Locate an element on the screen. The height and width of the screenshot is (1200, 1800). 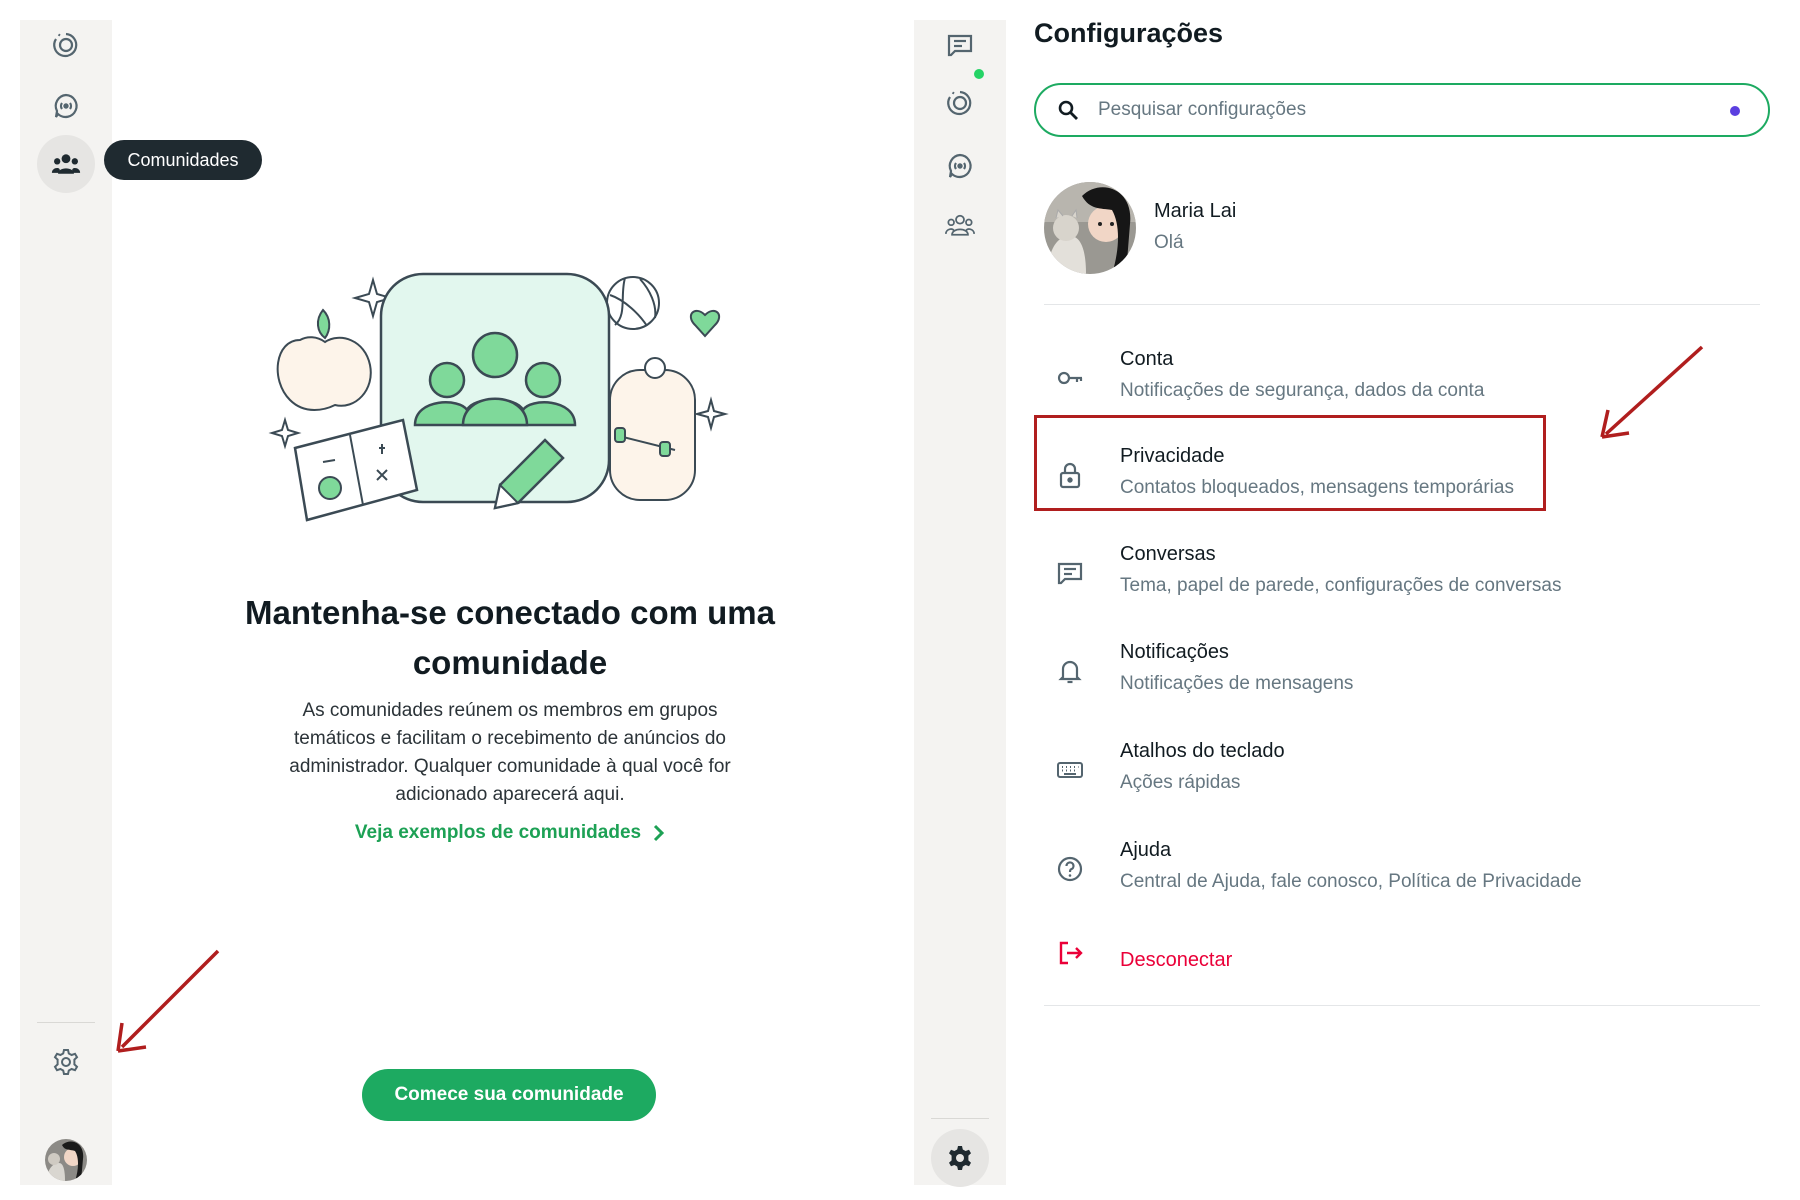
start-community-button: Comece sua comunidade is located at coordinates (509, 1095).